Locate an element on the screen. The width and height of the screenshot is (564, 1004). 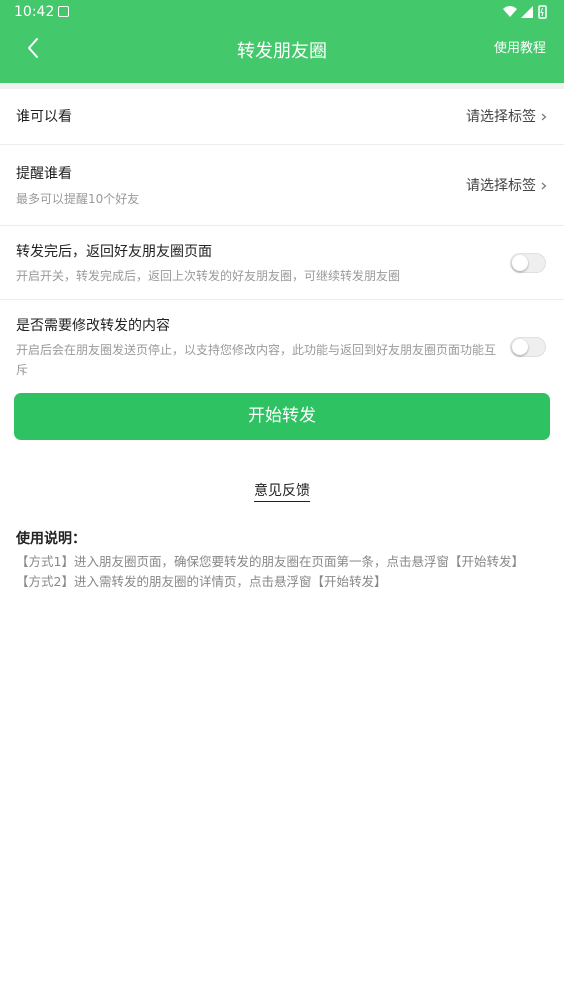
row-remind-title: 提醒谁看 is located at coordinates (44, 174).